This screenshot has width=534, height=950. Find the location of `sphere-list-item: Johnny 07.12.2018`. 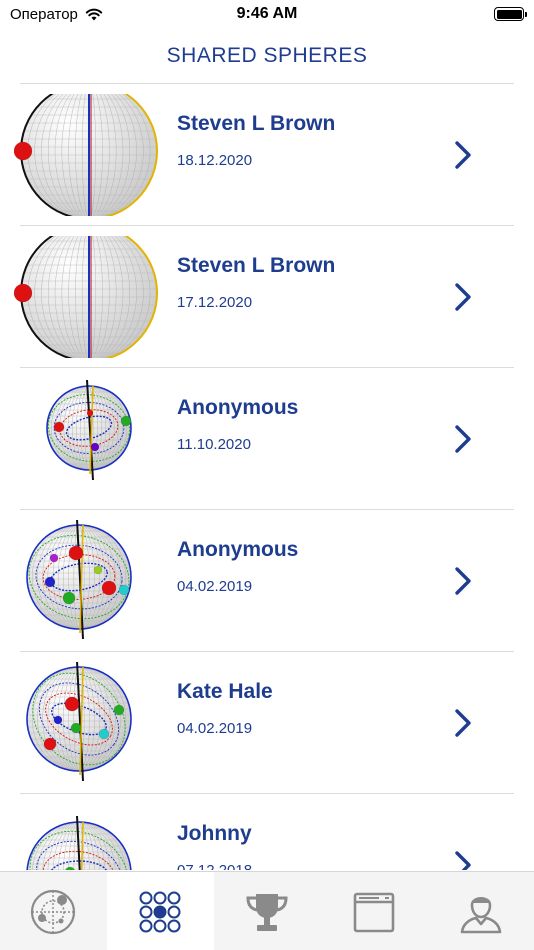

sphere-list-item: Johnny 07.12.2018 is located at coordinates (267, 832).